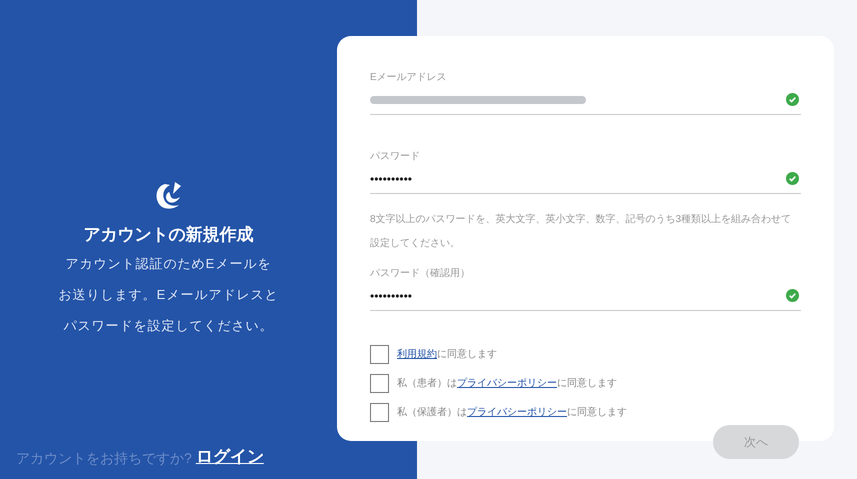  I want to click on description-text: お送りします。Eメールアドレスと, so click(168, 295).